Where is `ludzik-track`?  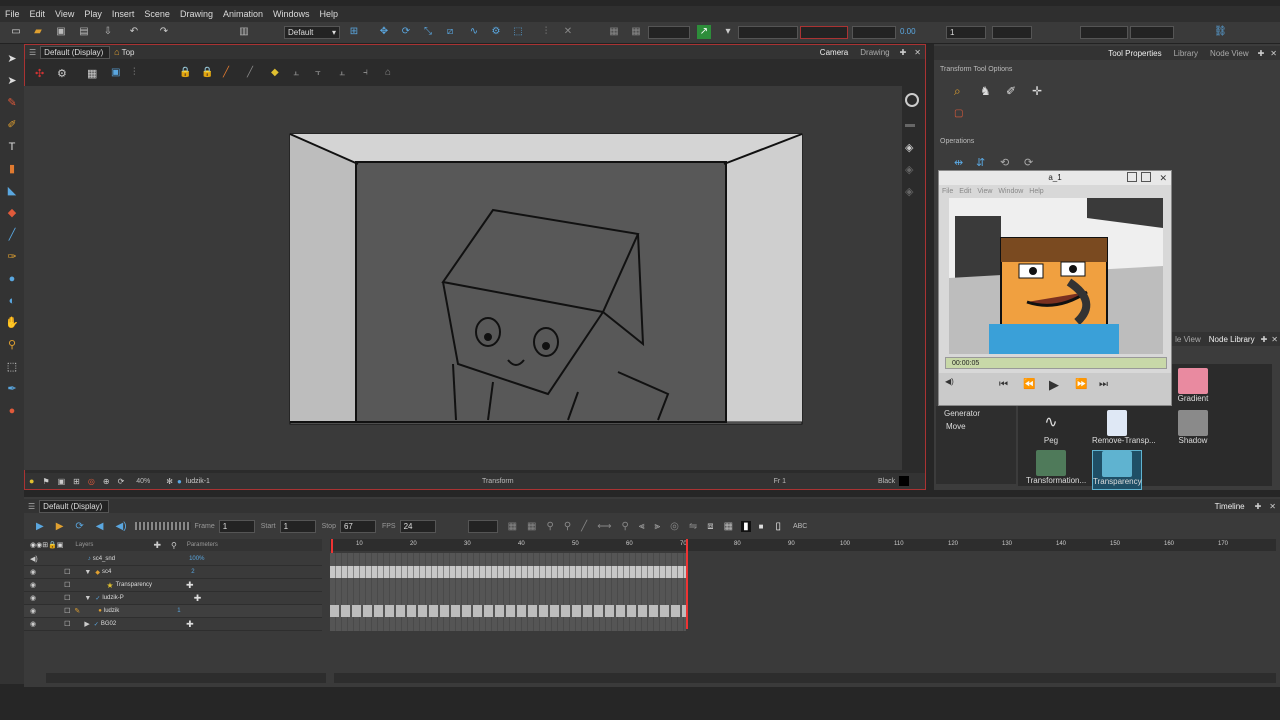 ludzik-track is located at coordinates (508, 611).